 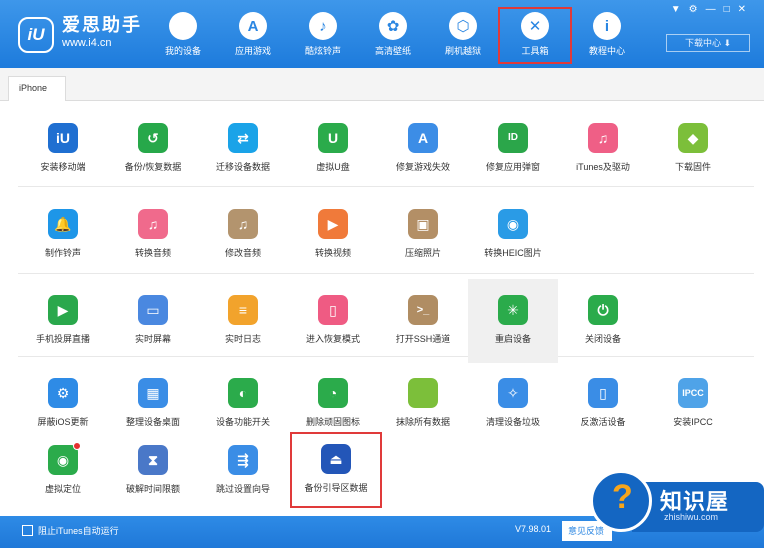 I want to click on tool-organize-desktop: ▦ 整理设备桌面, so click(x=153, y=404).